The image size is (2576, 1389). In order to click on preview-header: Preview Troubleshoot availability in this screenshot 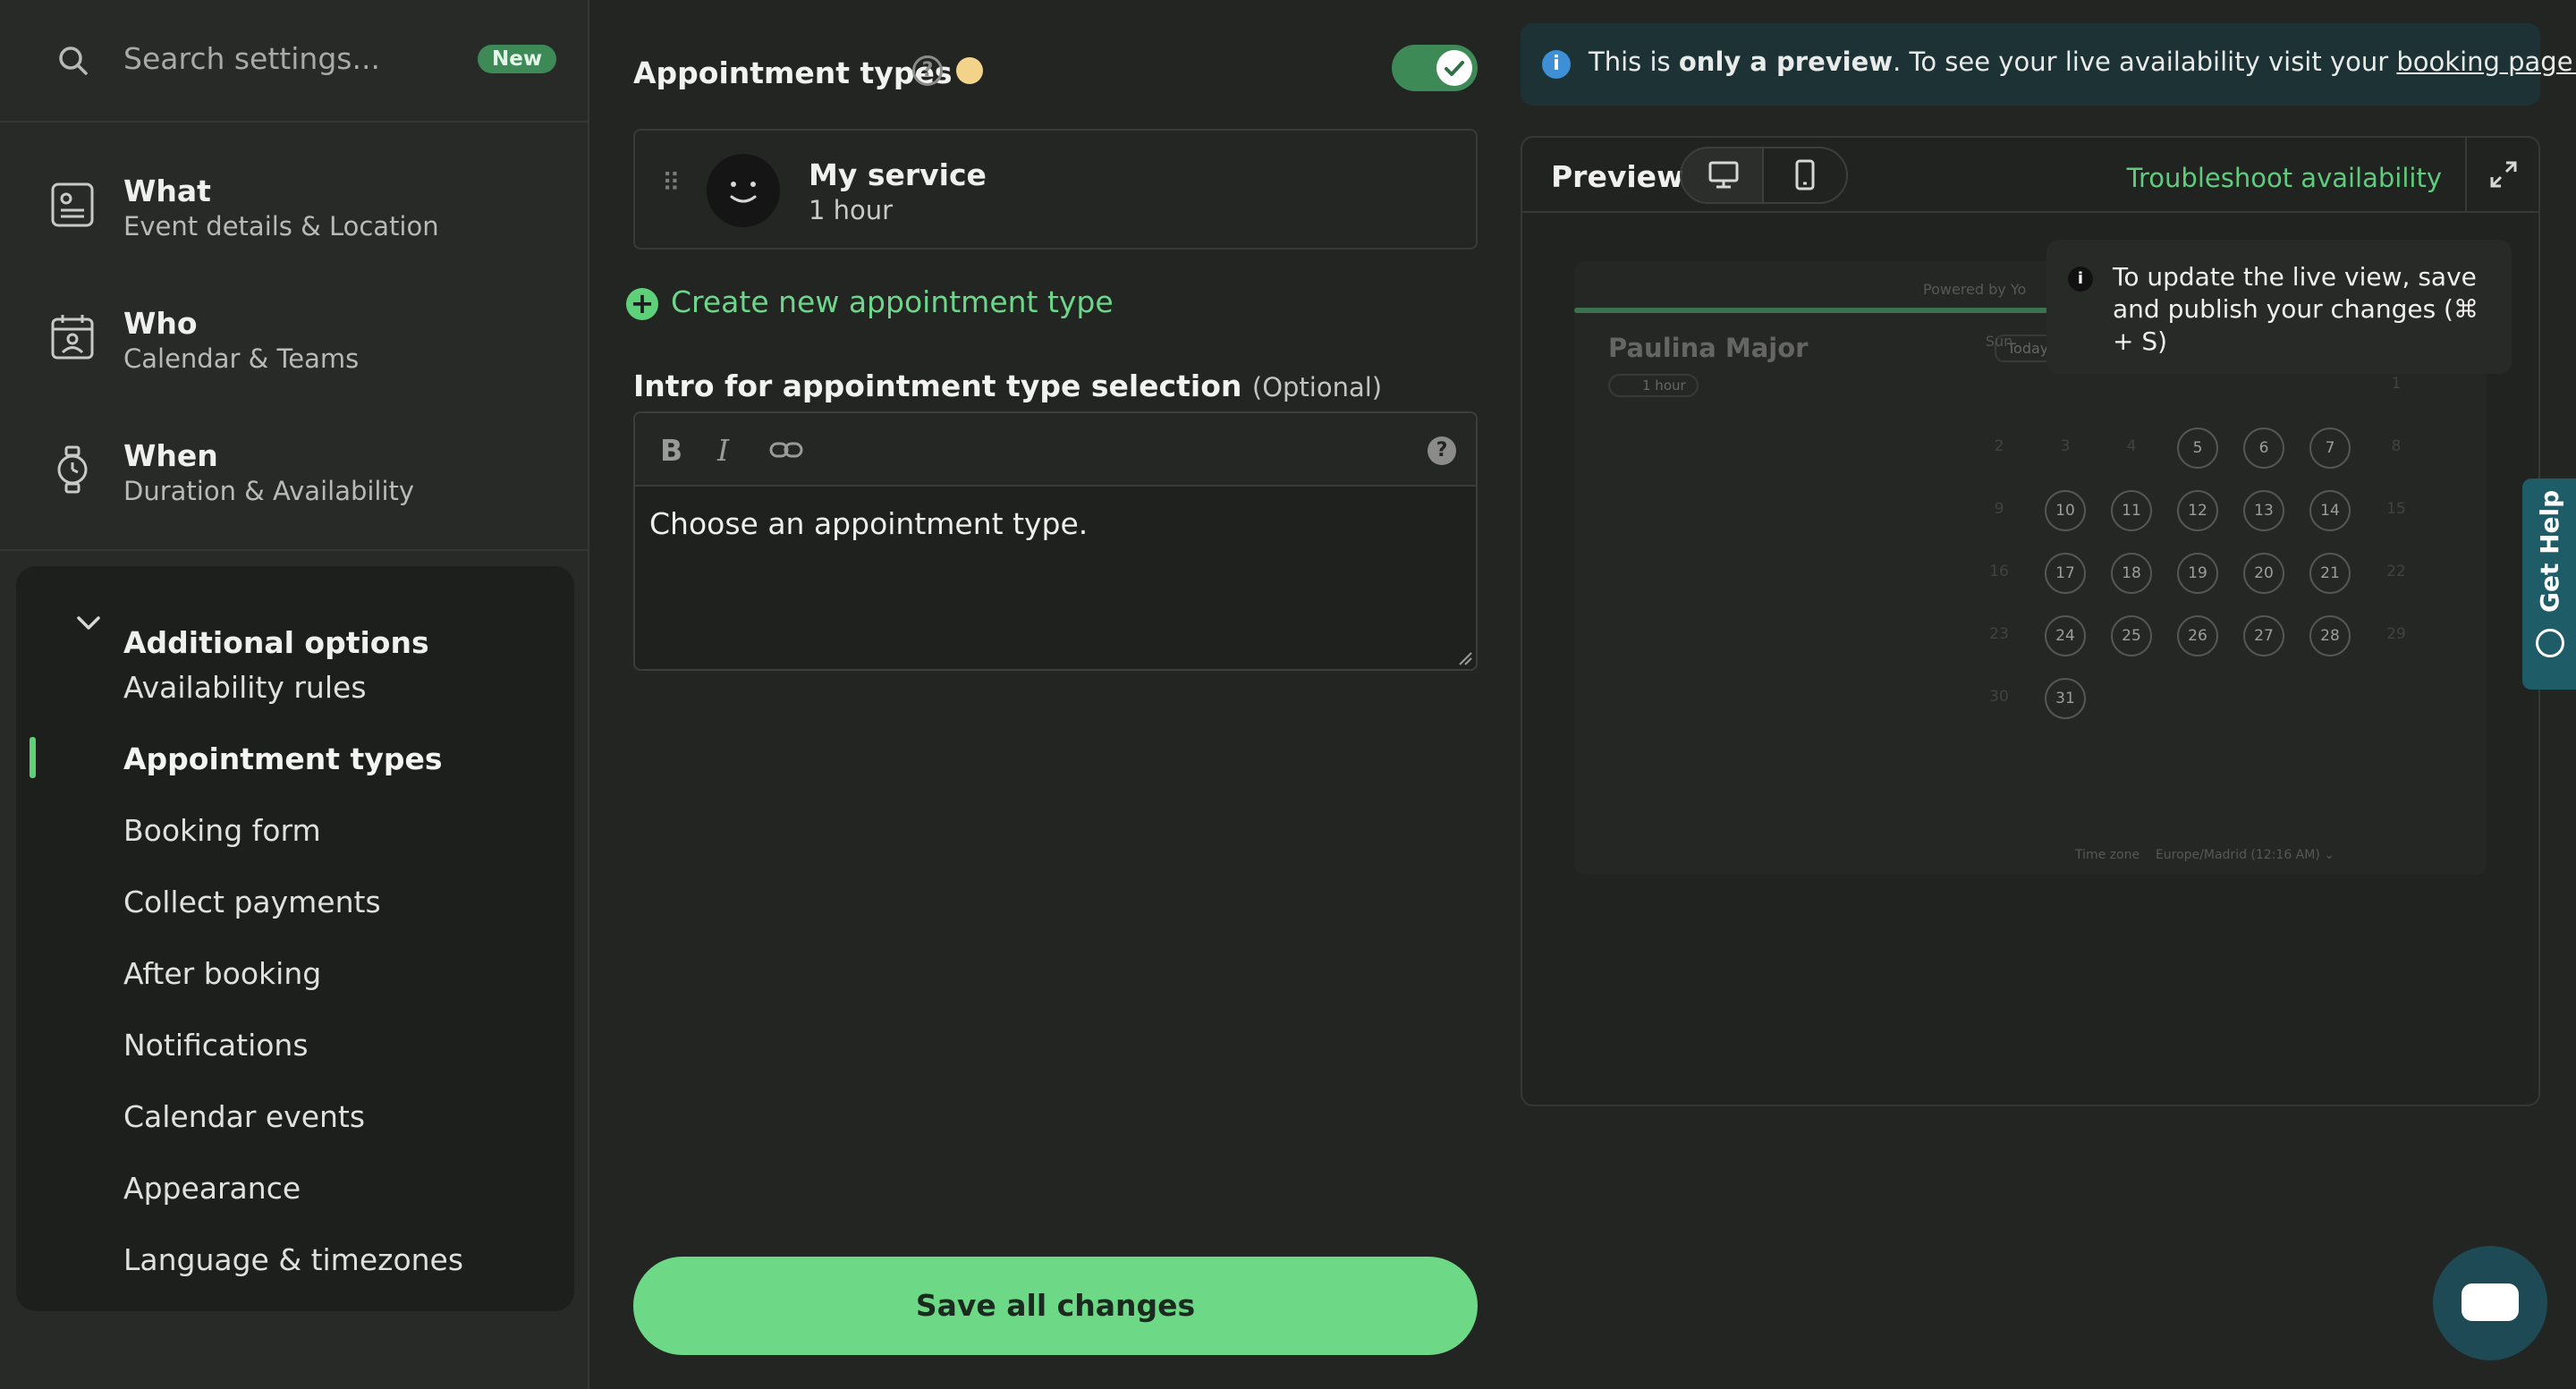, I will do `click(2030, 175)`.